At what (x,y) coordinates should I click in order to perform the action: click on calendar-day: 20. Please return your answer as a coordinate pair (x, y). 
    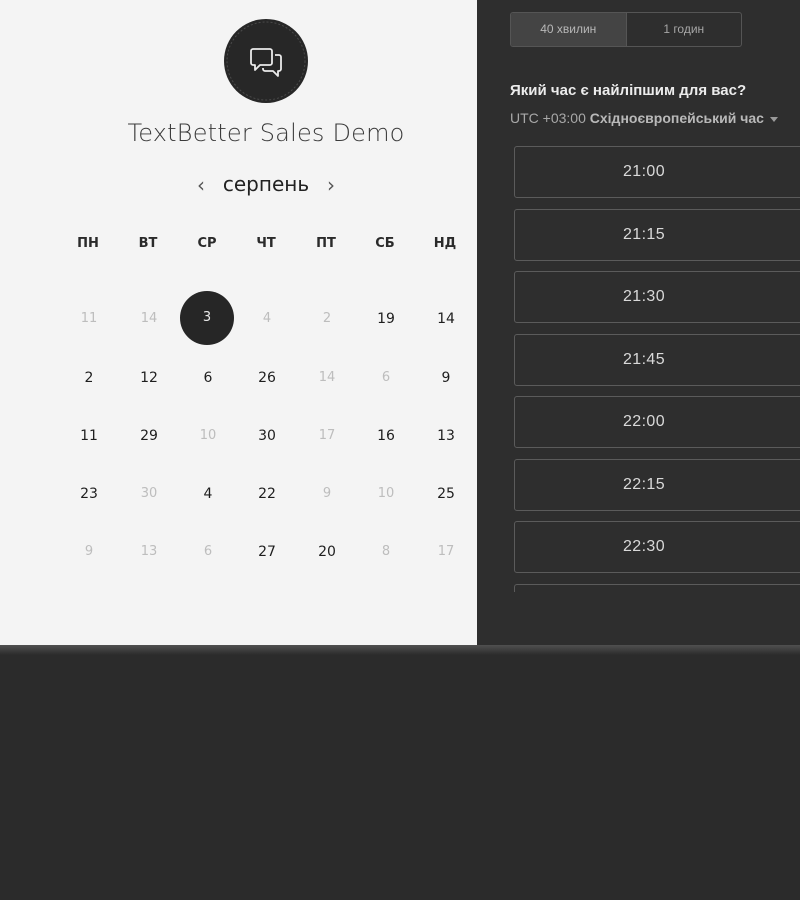
    Looking at the image, I should click on (327, 552).